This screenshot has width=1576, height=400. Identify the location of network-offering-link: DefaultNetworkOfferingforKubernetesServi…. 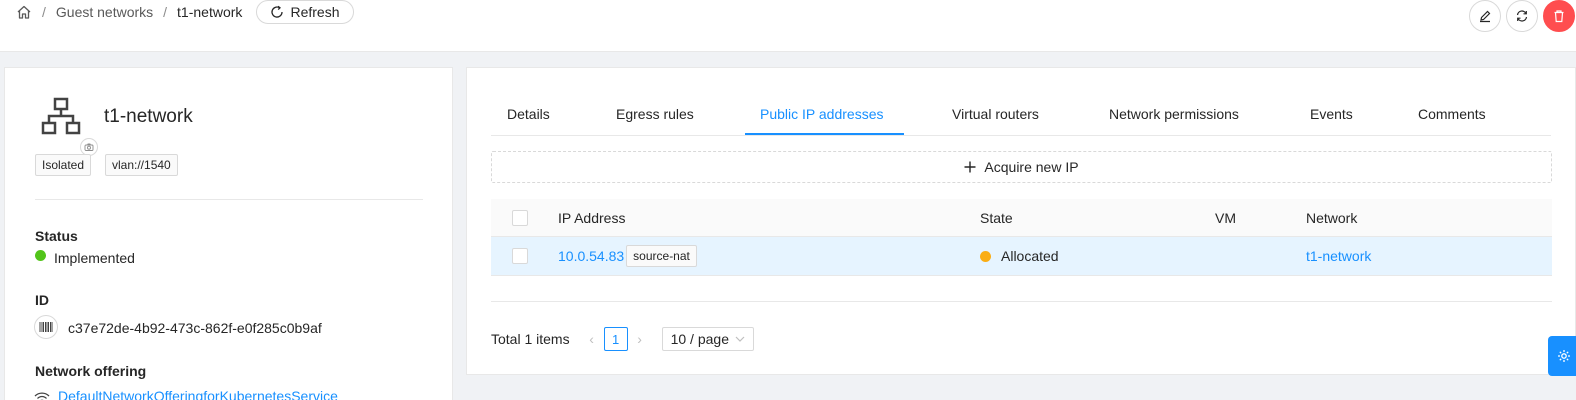
(198, 394).